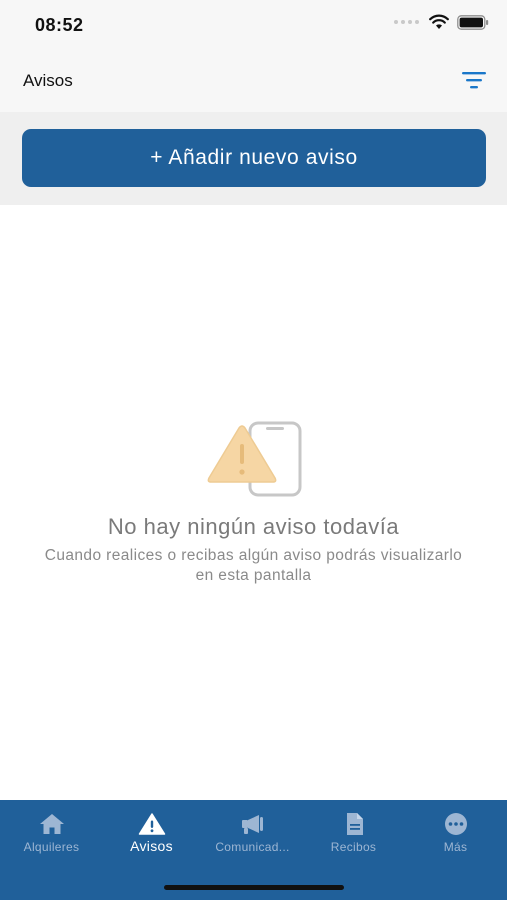  Describe the element at coordinates (439, 21) in the screenshot. I see `wifi-icon` at that location.